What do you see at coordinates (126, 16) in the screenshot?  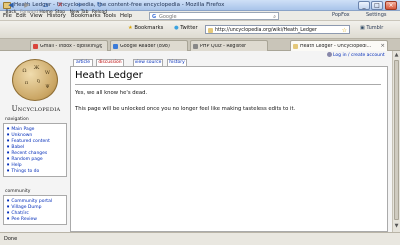 I see `menu-help: Help` at bounding box center [126, 16].